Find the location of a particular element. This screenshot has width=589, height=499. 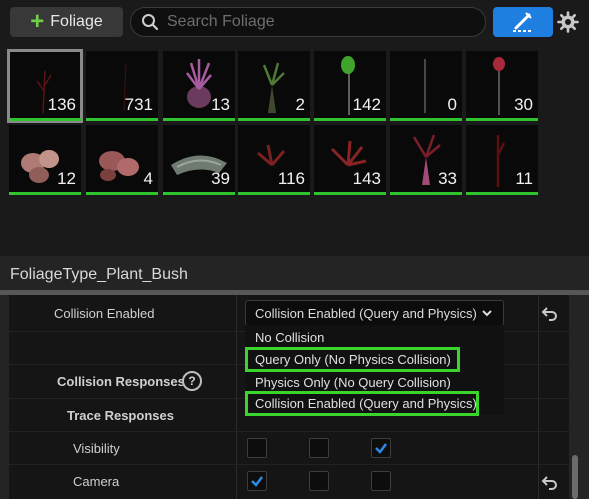

foliage-tile: 142 is located at coordinates (350, 86).